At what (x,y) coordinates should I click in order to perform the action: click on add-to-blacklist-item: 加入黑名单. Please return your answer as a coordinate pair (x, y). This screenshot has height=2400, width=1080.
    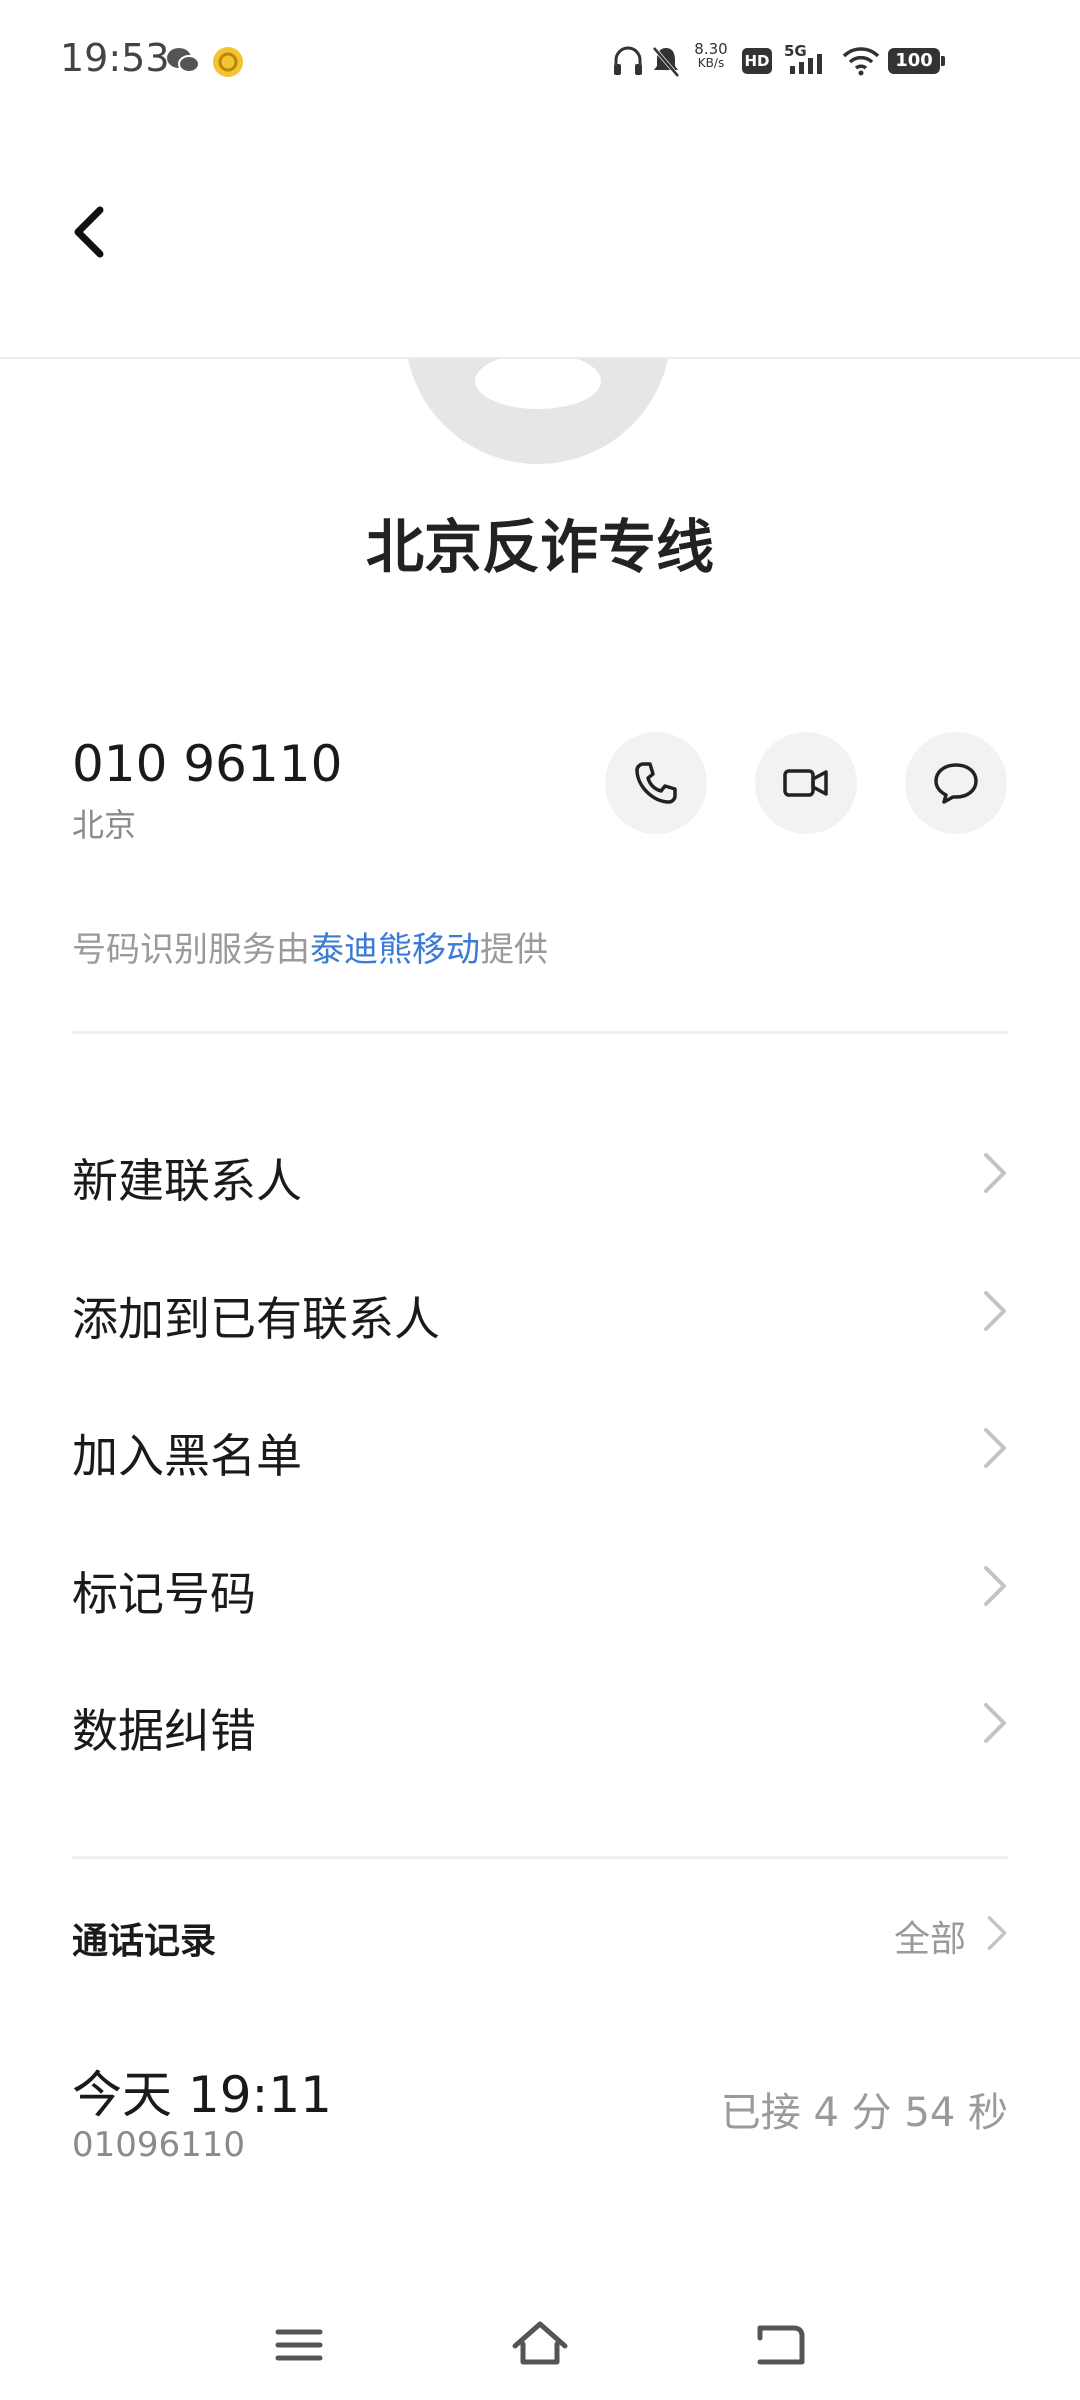
    Looking at the image, I should click on (540, 1447).